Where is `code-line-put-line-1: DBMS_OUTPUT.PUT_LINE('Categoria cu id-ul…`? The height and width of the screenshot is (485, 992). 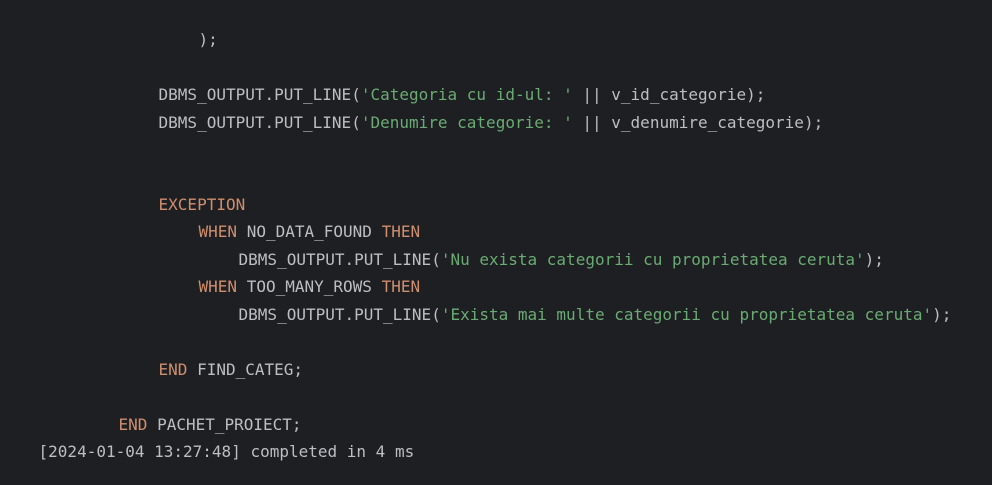 code-line-put-line-1: DBMS_OUTPUT.PUT_LINE('Categoria cu id-ul… is located at coordinates (443, 83).